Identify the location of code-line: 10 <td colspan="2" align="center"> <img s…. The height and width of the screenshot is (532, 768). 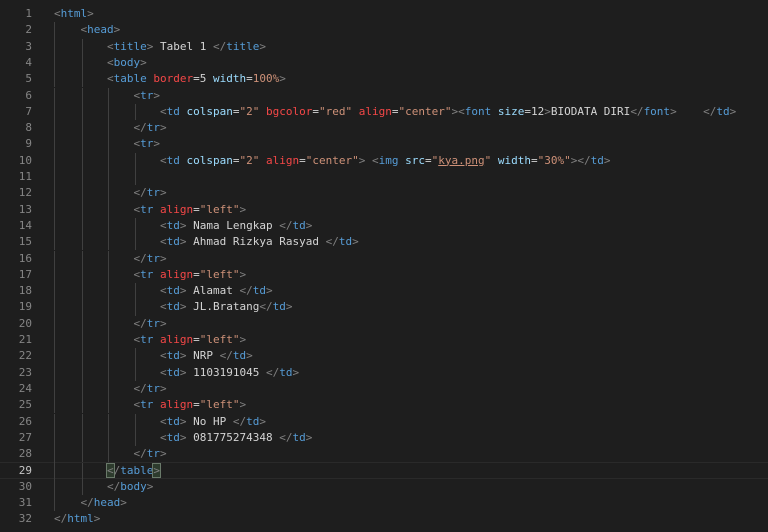
(384, 160).